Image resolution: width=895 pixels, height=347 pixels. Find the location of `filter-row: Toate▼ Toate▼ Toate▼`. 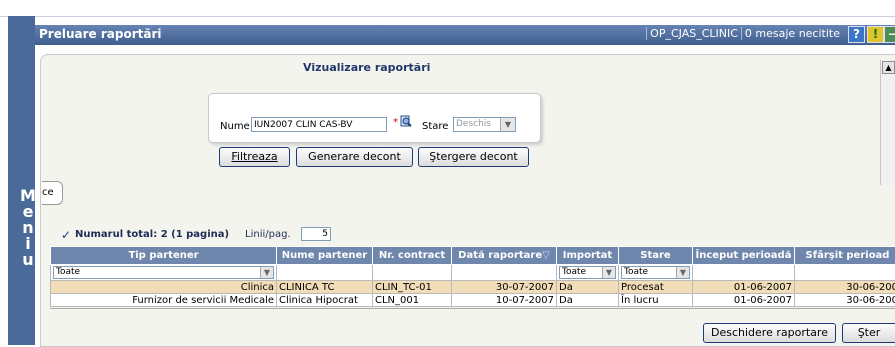

filter-row: Toate▼ Toate▼ Toate▼ is located at coordinates (473, 273).